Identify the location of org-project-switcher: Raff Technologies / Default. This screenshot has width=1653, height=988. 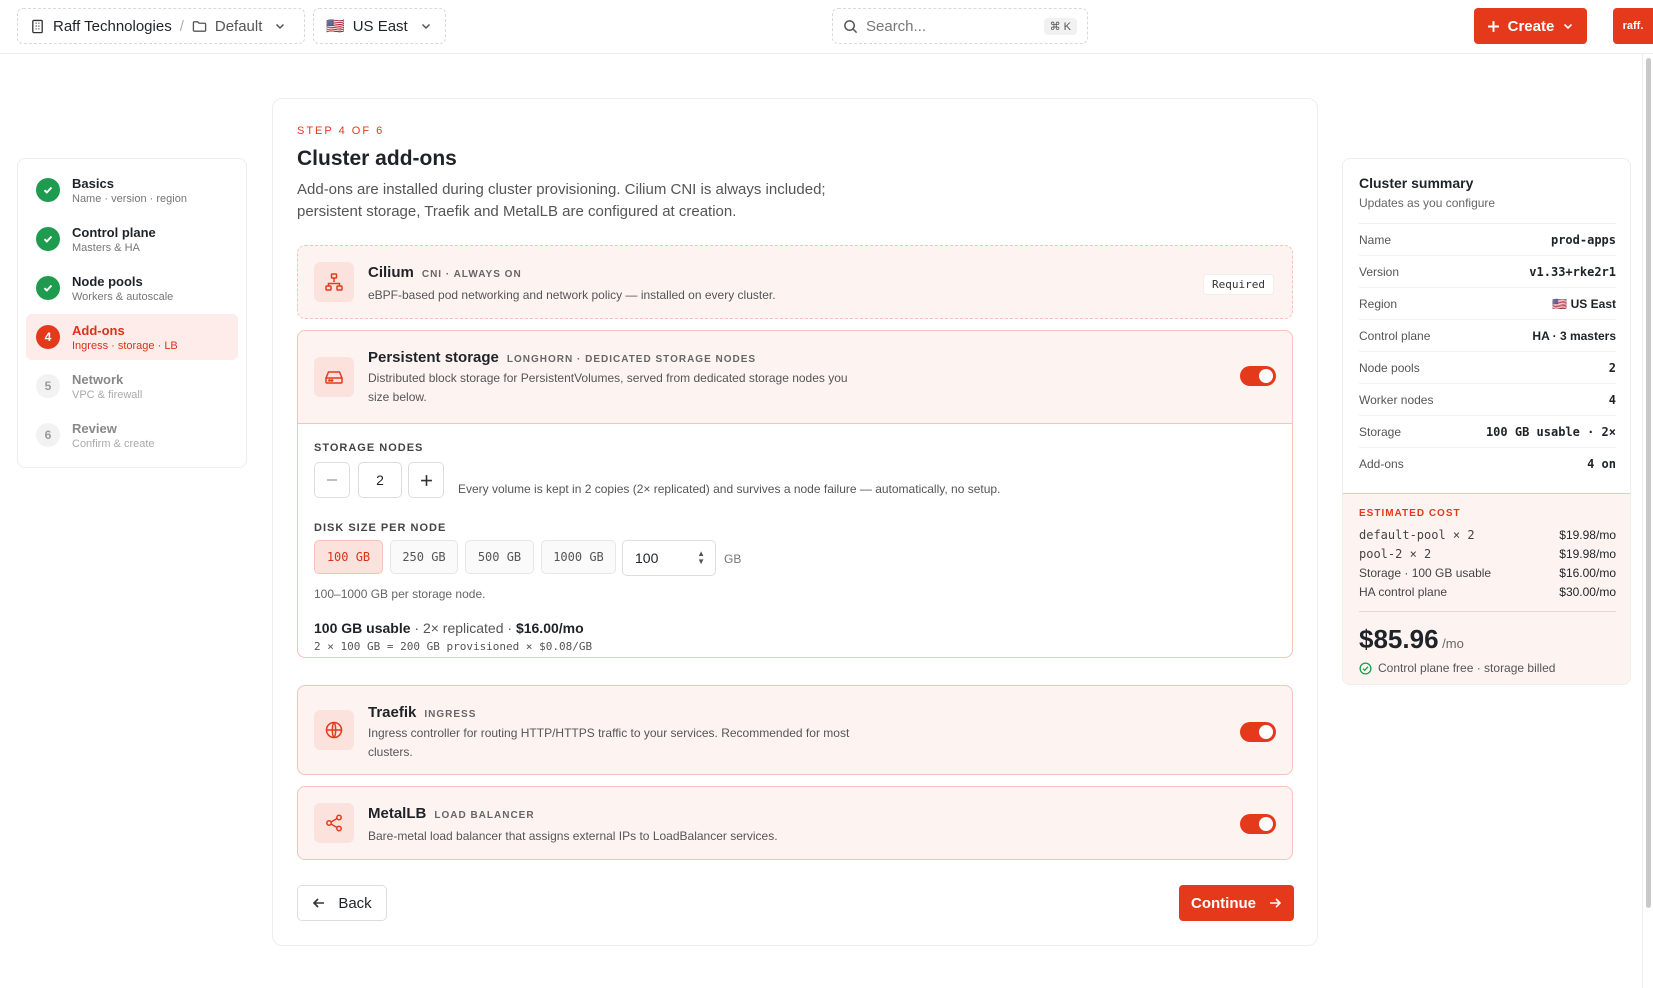
(161, 26).